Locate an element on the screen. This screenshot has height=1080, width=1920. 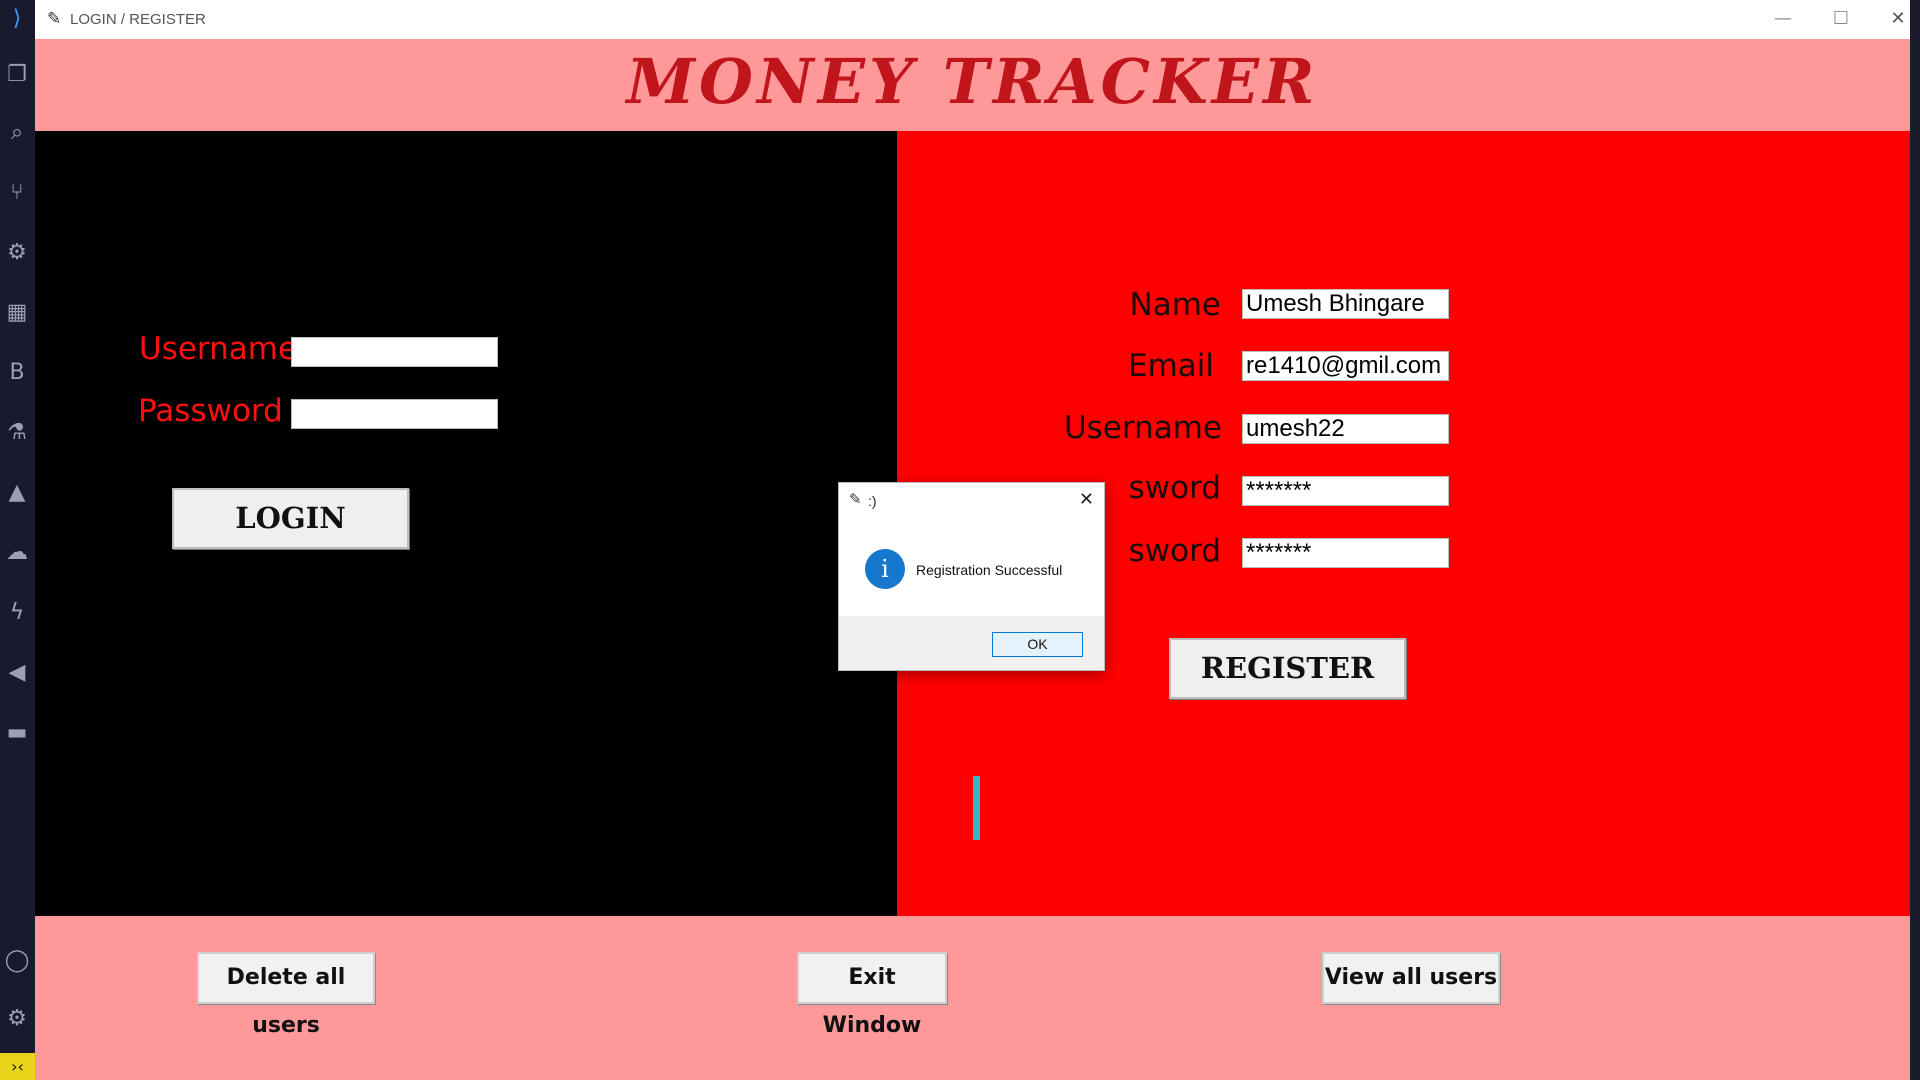
register-email-input: re1410@gmil.com is located at coordinates (1345, 366).